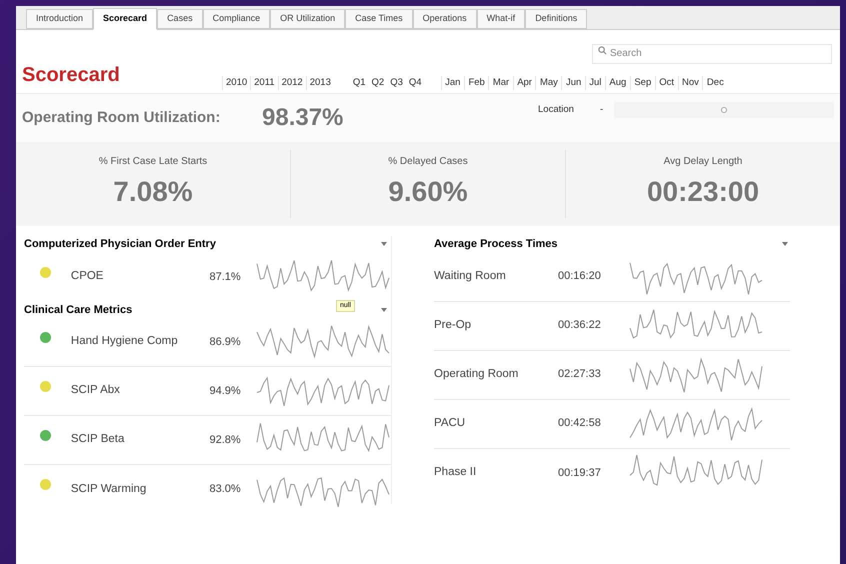 Image resolution: width=846 pixels, height=564 pixels. What do you see at coordinates (180, 19) in the screenshot?
I see `tab: Cases` at bounding box center [180, 19].